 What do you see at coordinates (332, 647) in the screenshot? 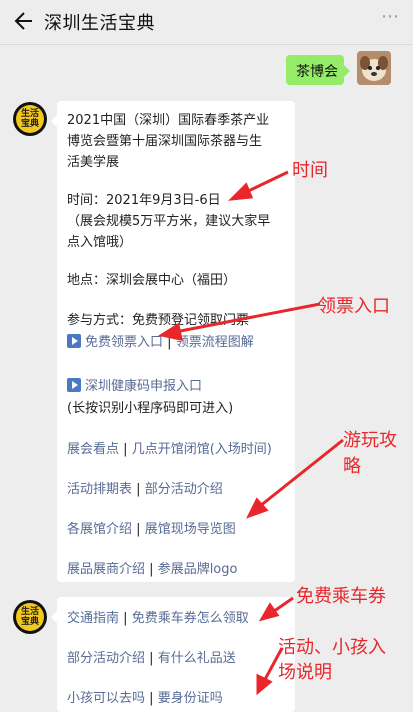
I see `annotation-kids-1: 活动、小孩入` at bounding box center [332, 647].